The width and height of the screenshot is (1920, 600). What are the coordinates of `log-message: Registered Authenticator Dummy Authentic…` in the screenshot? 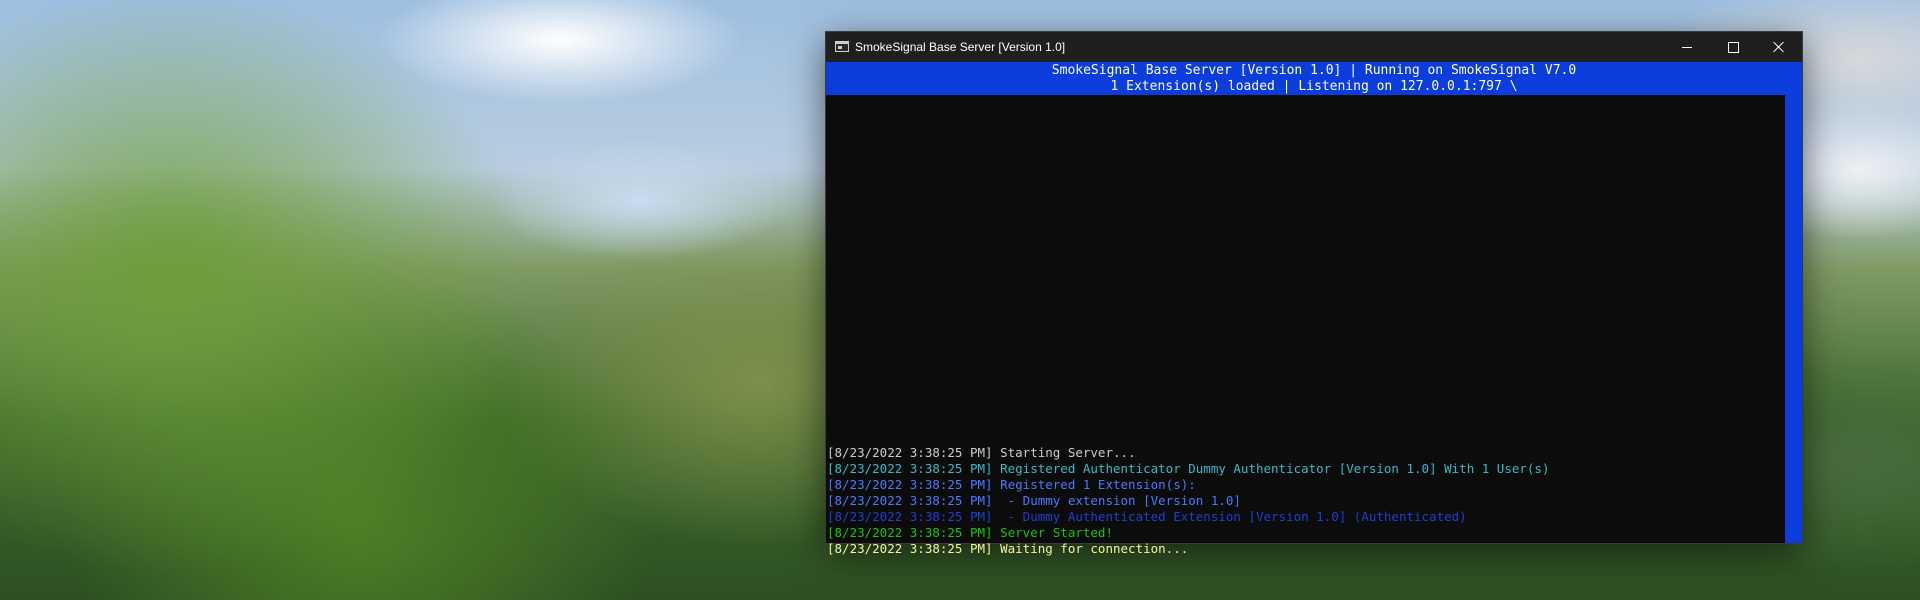 It's located at (1271, 468).